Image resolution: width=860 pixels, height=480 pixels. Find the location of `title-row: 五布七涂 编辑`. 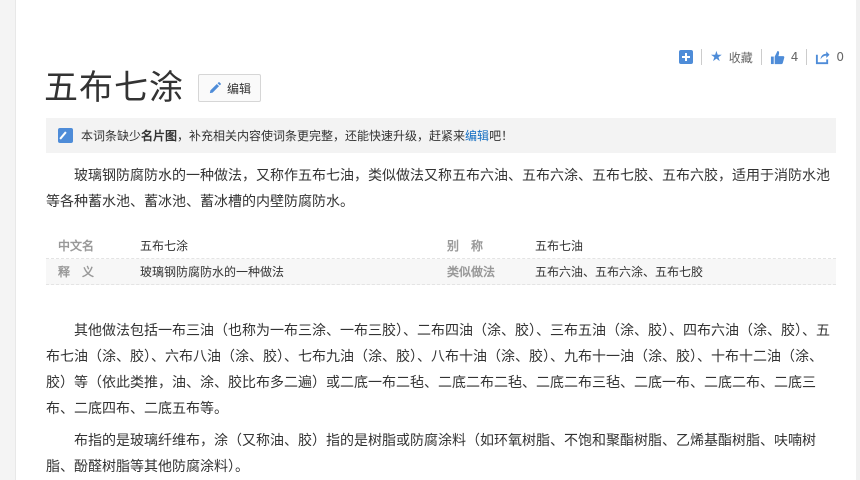

title-row: 五布七涂 编辑 is located at coordinates (153, 88).